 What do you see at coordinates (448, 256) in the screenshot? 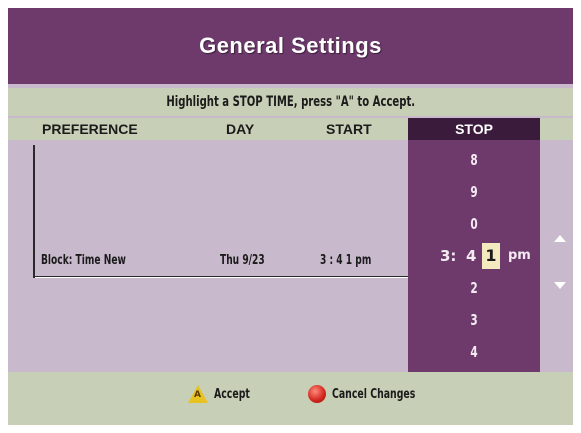
I see `stop-hour: 3:` at bounding box center [448, 256].